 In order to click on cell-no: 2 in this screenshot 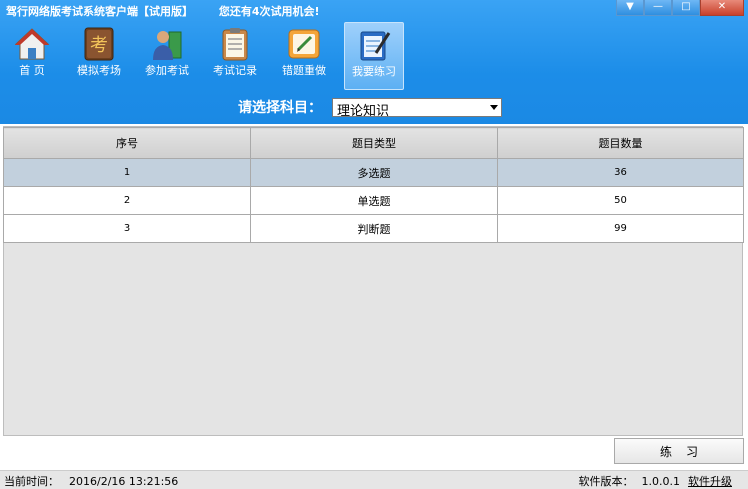, I will do `click(127, 200)`.